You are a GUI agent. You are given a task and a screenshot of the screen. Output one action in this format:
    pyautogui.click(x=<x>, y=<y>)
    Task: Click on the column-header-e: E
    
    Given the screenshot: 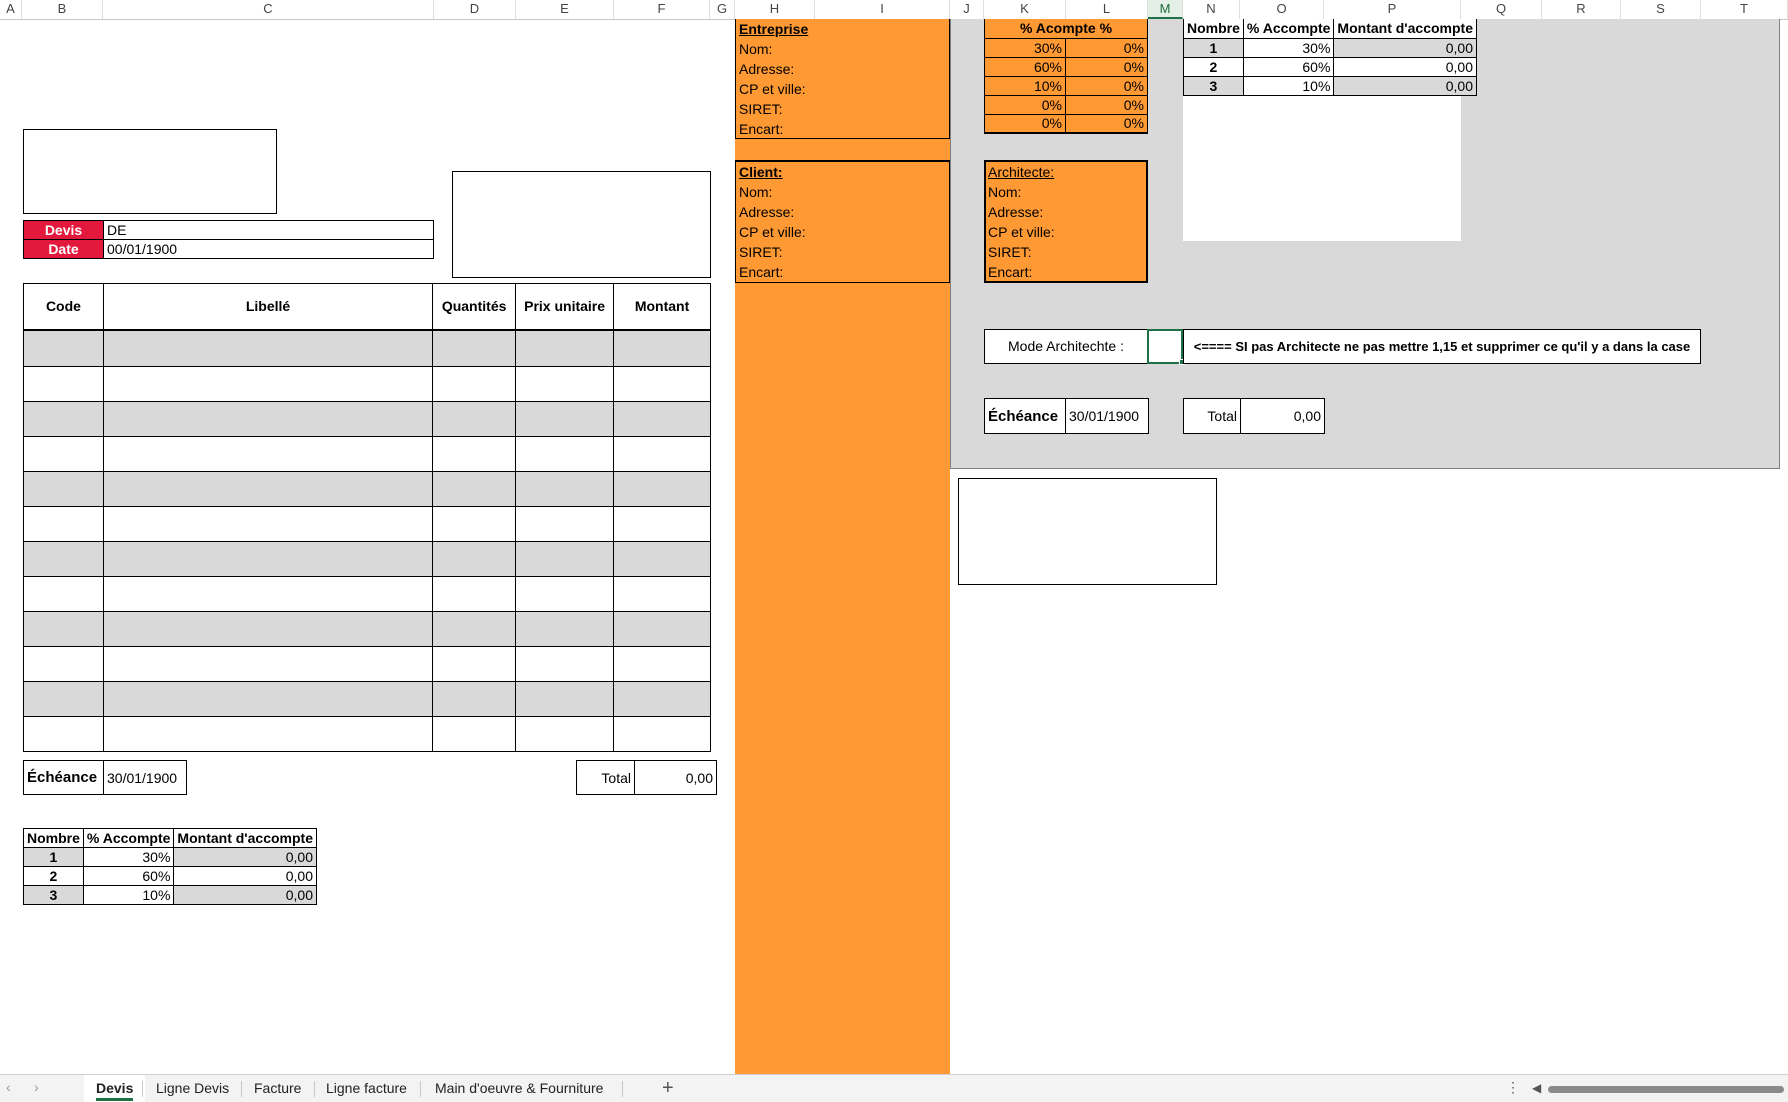 What is the action you would take?
    pyautogui.click(x=565, y=9)
    